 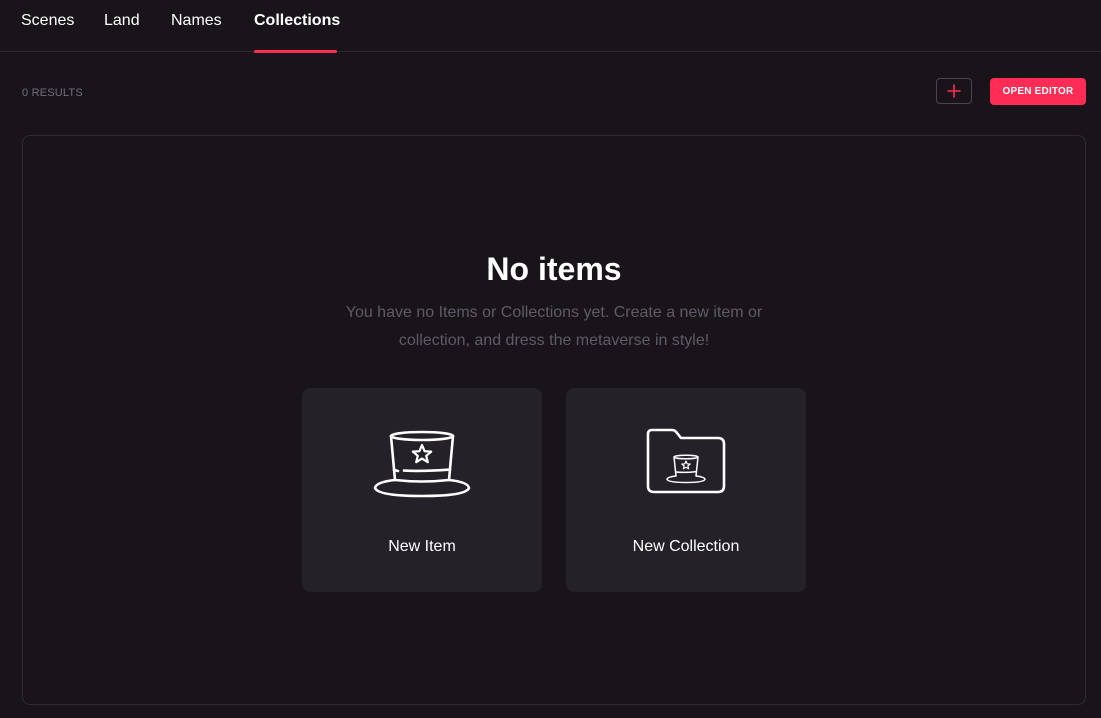 I want to click on top-navigation: Scenes Land Names Collections, so click(x=550, y=26).